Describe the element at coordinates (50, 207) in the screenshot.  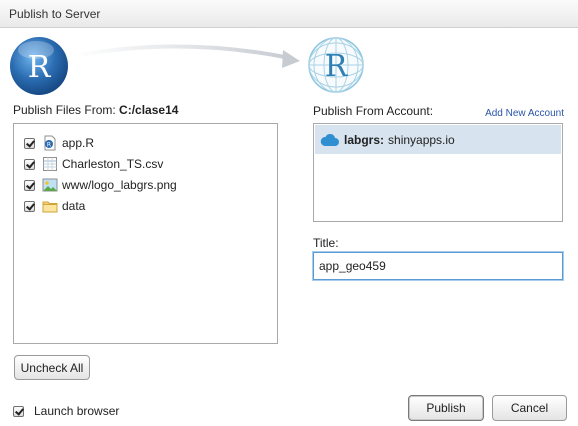
I see `folder-icon` at that location.